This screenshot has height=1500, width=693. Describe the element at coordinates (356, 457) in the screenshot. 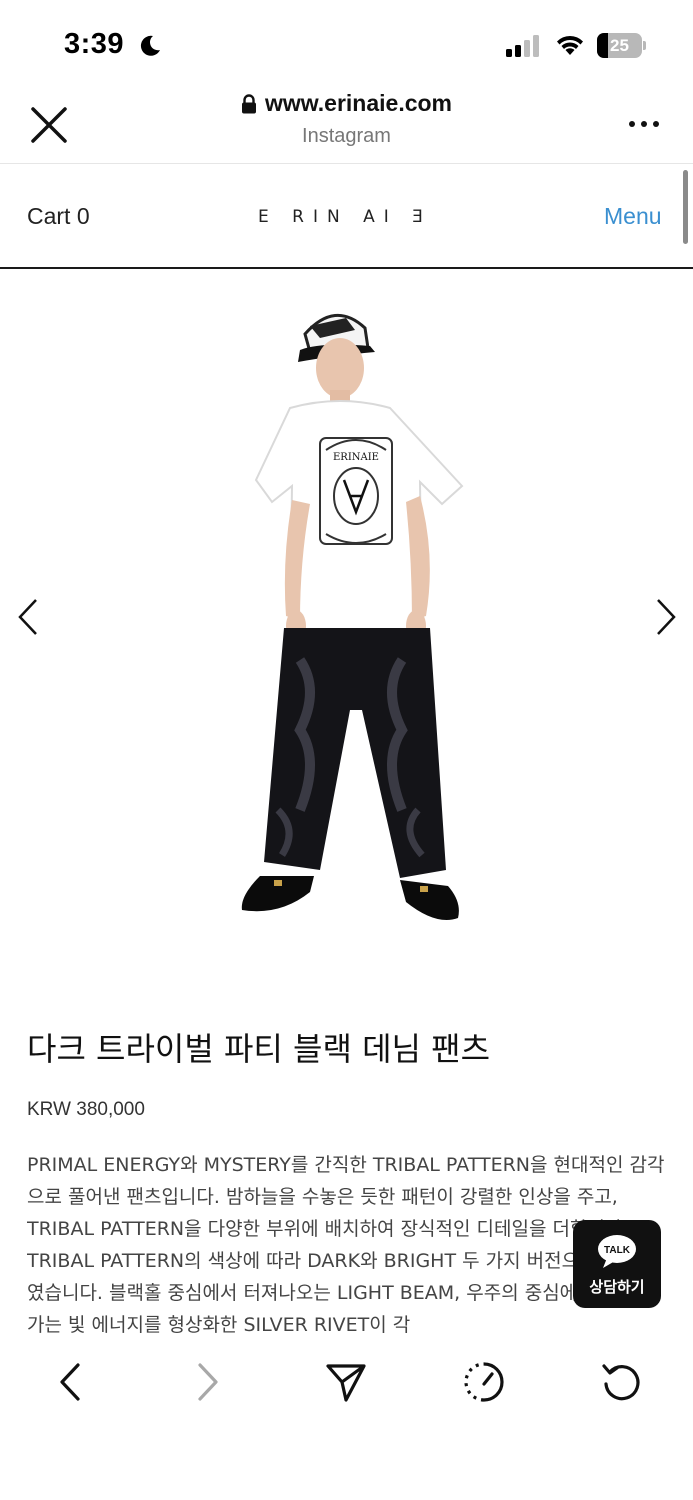

I see `svg-text: ERINAIE` at that location.